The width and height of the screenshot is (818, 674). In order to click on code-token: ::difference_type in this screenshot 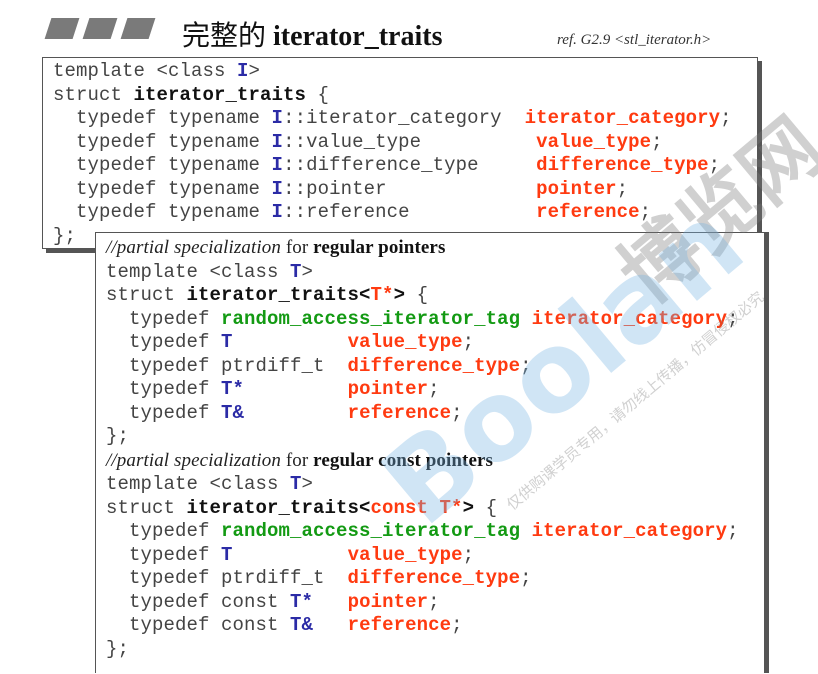, I will do `click(410, 165)`.